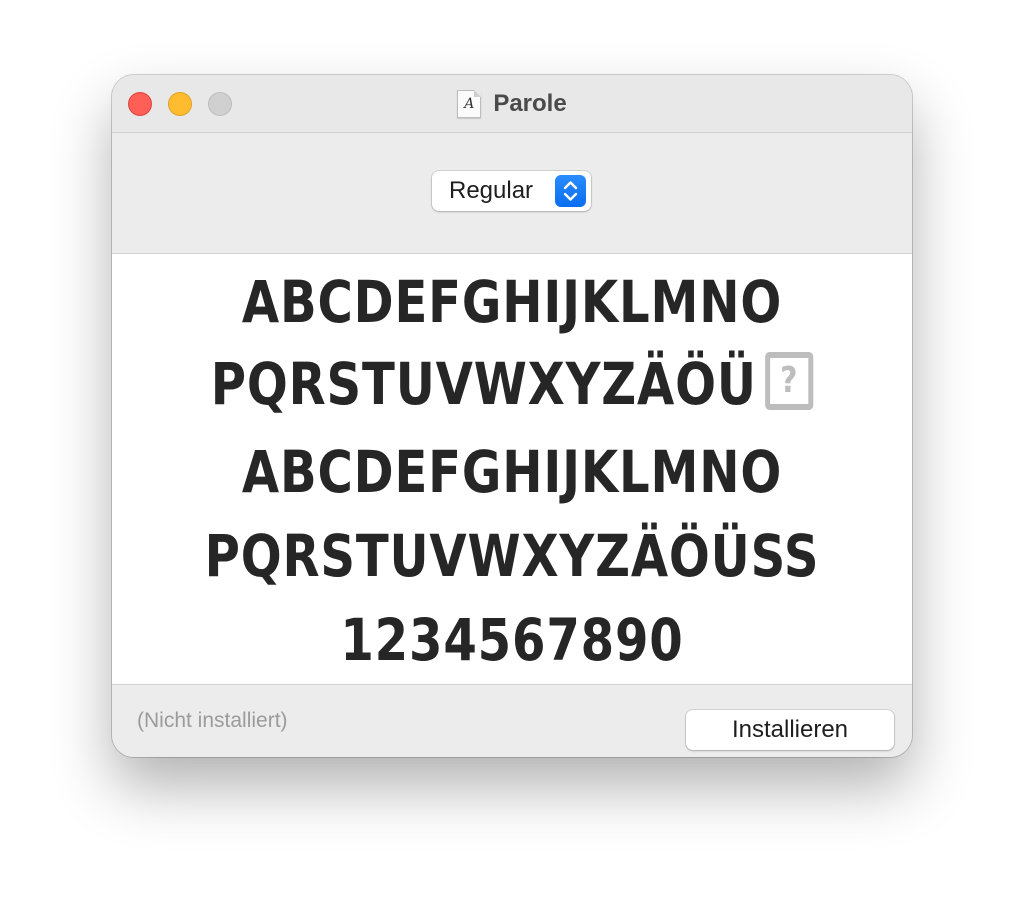 The height and width of the screenshot is (906, 1024). What do you see at coordinates (212, 720) in the screenshot?
I see `install-status-label: (Nicht installiert)` at bounding box center [212, 720].